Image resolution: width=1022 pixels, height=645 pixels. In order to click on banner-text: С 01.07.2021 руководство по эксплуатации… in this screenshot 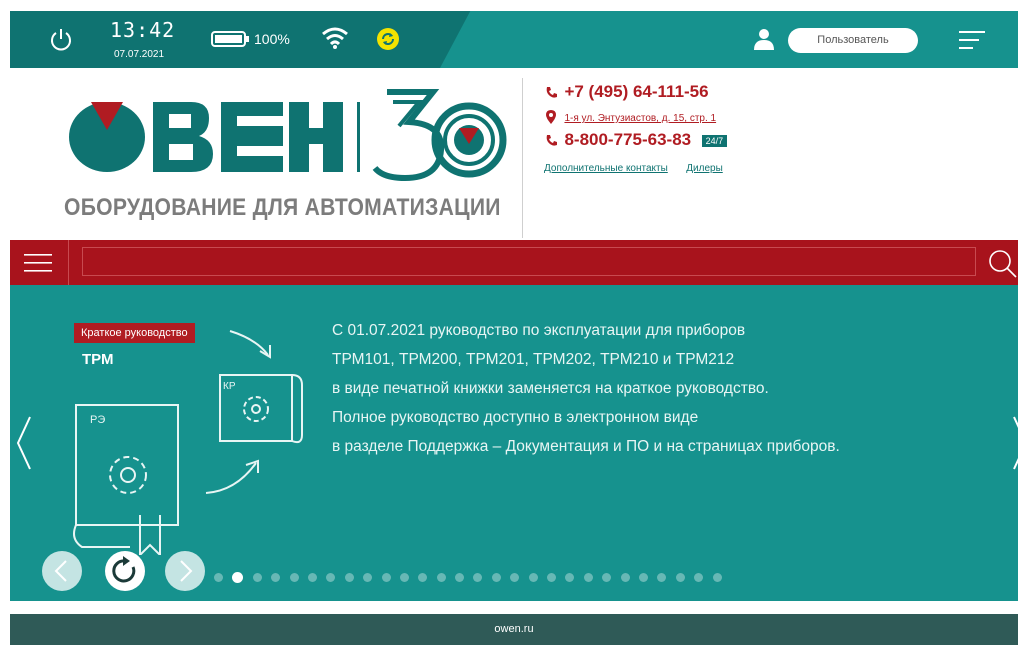, I will do `click(586, 388)`.